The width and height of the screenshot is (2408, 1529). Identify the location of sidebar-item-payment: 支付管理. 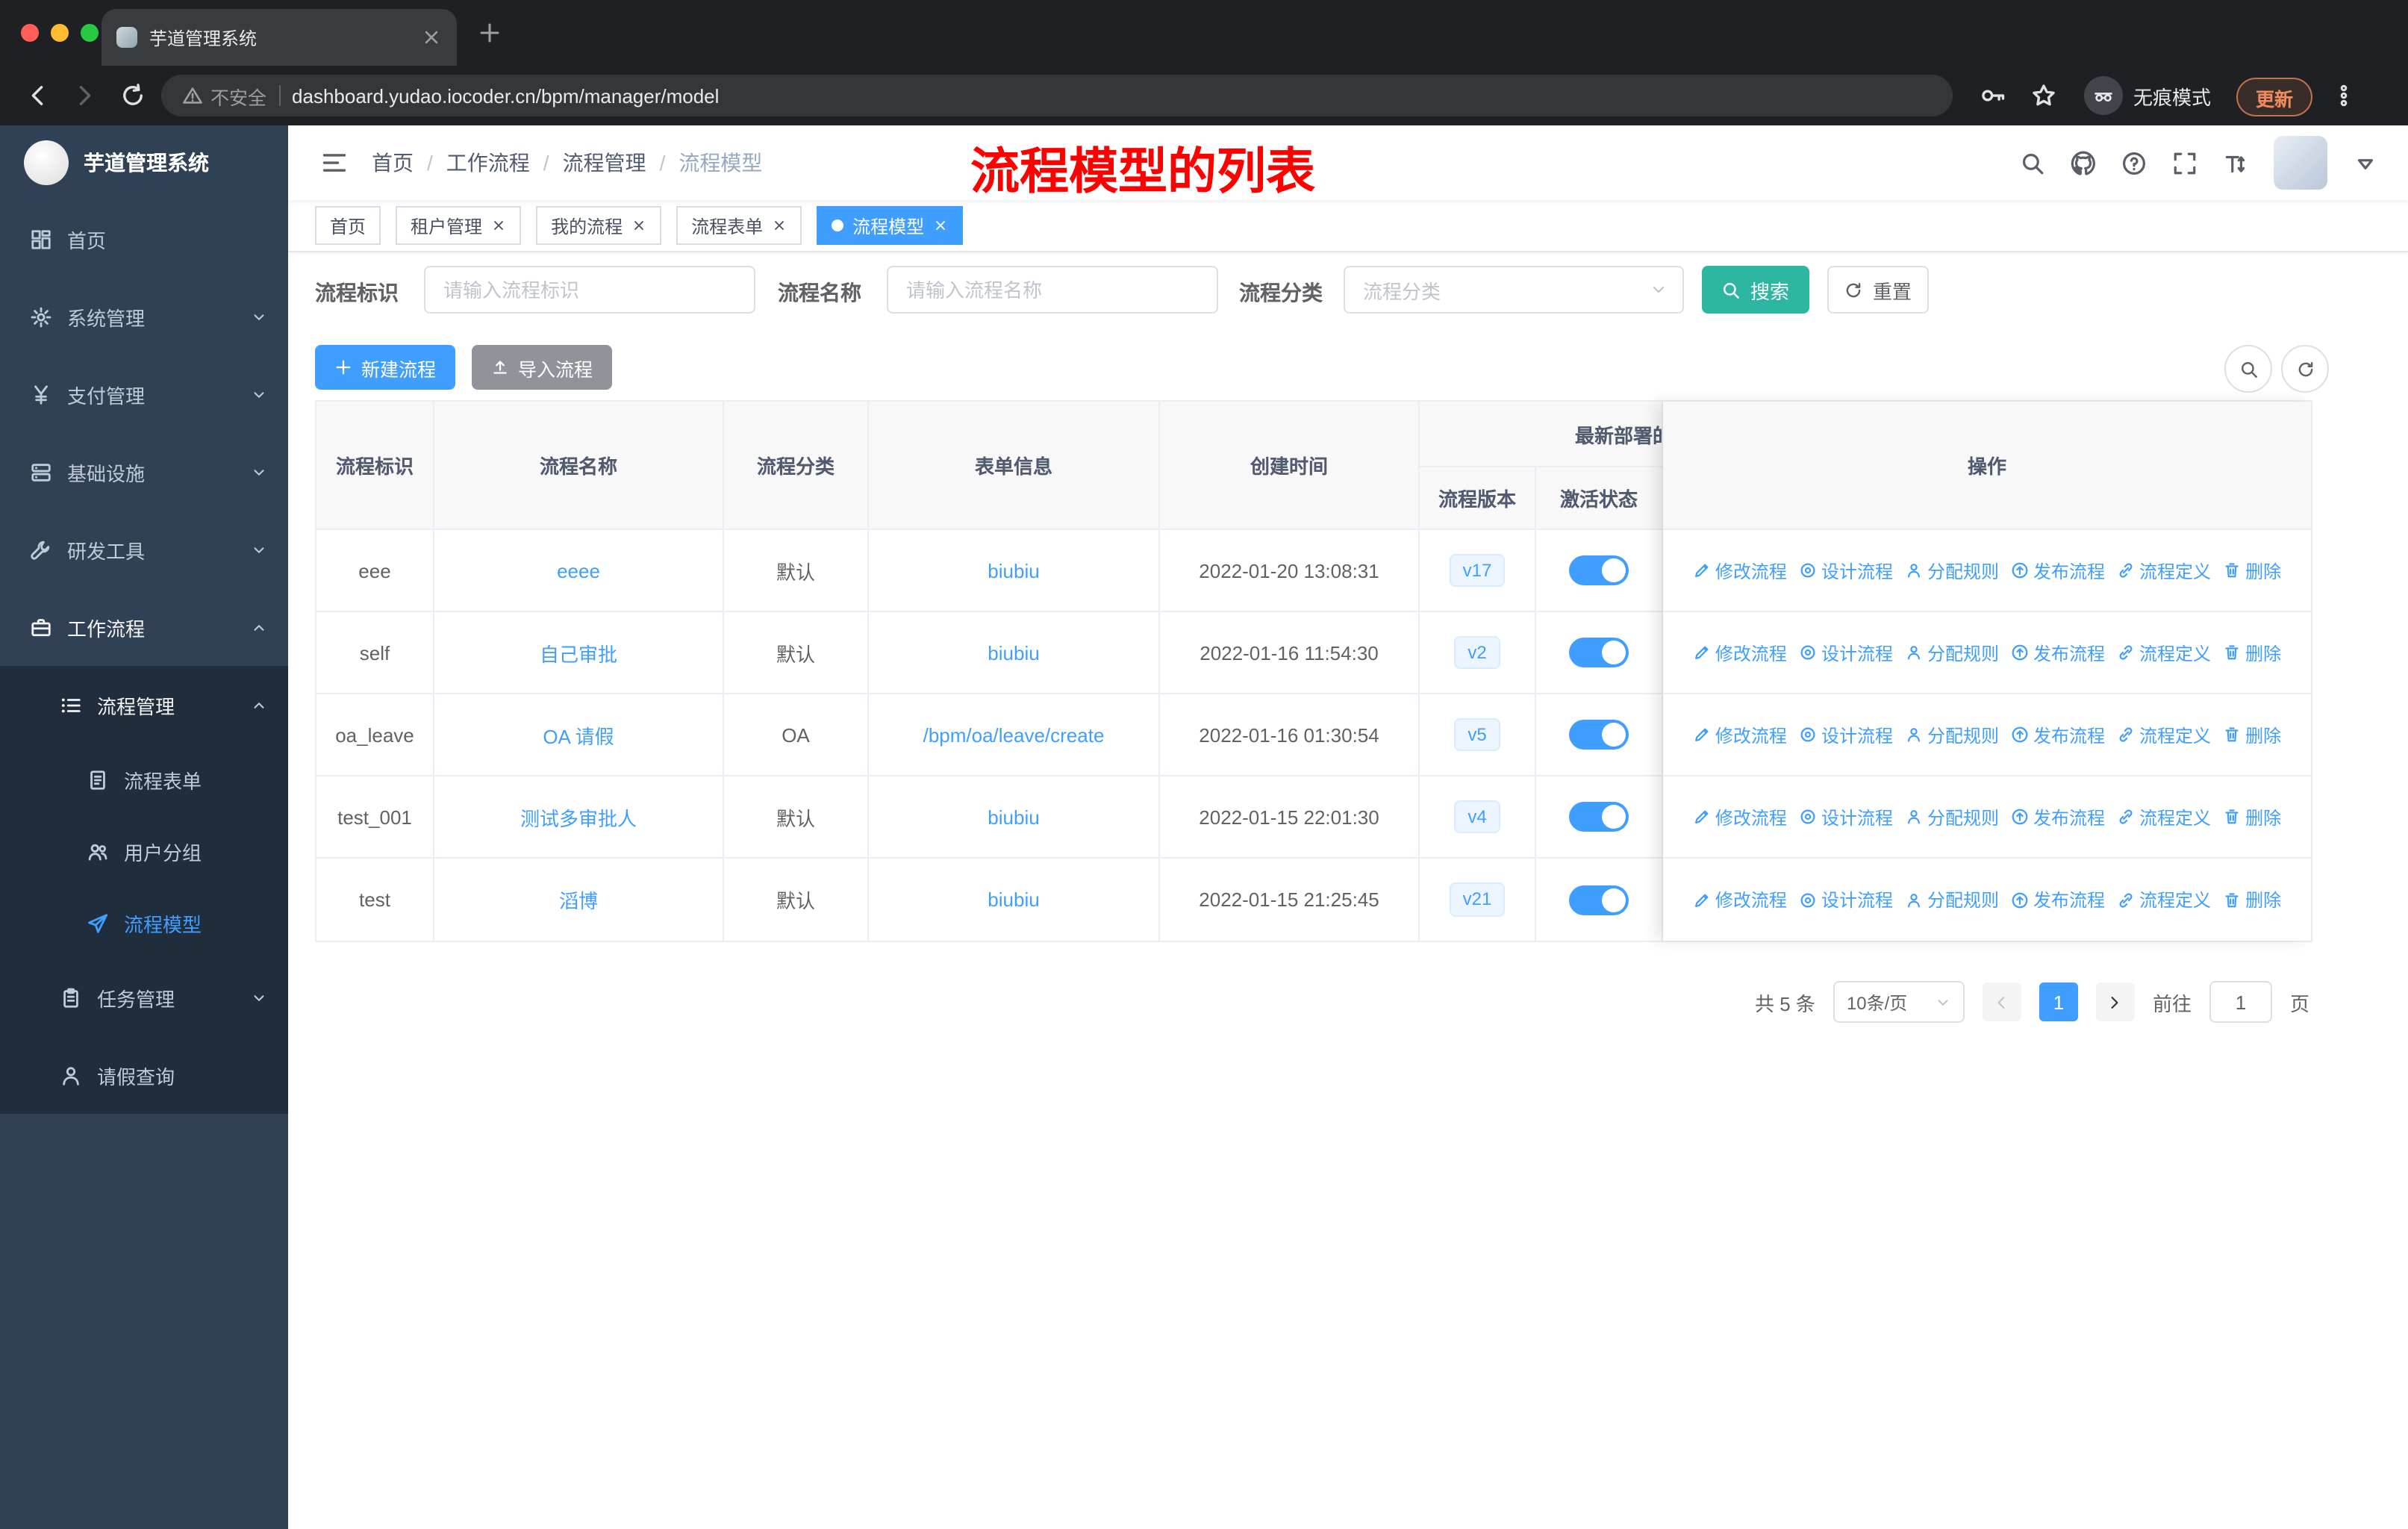
(144, 394).